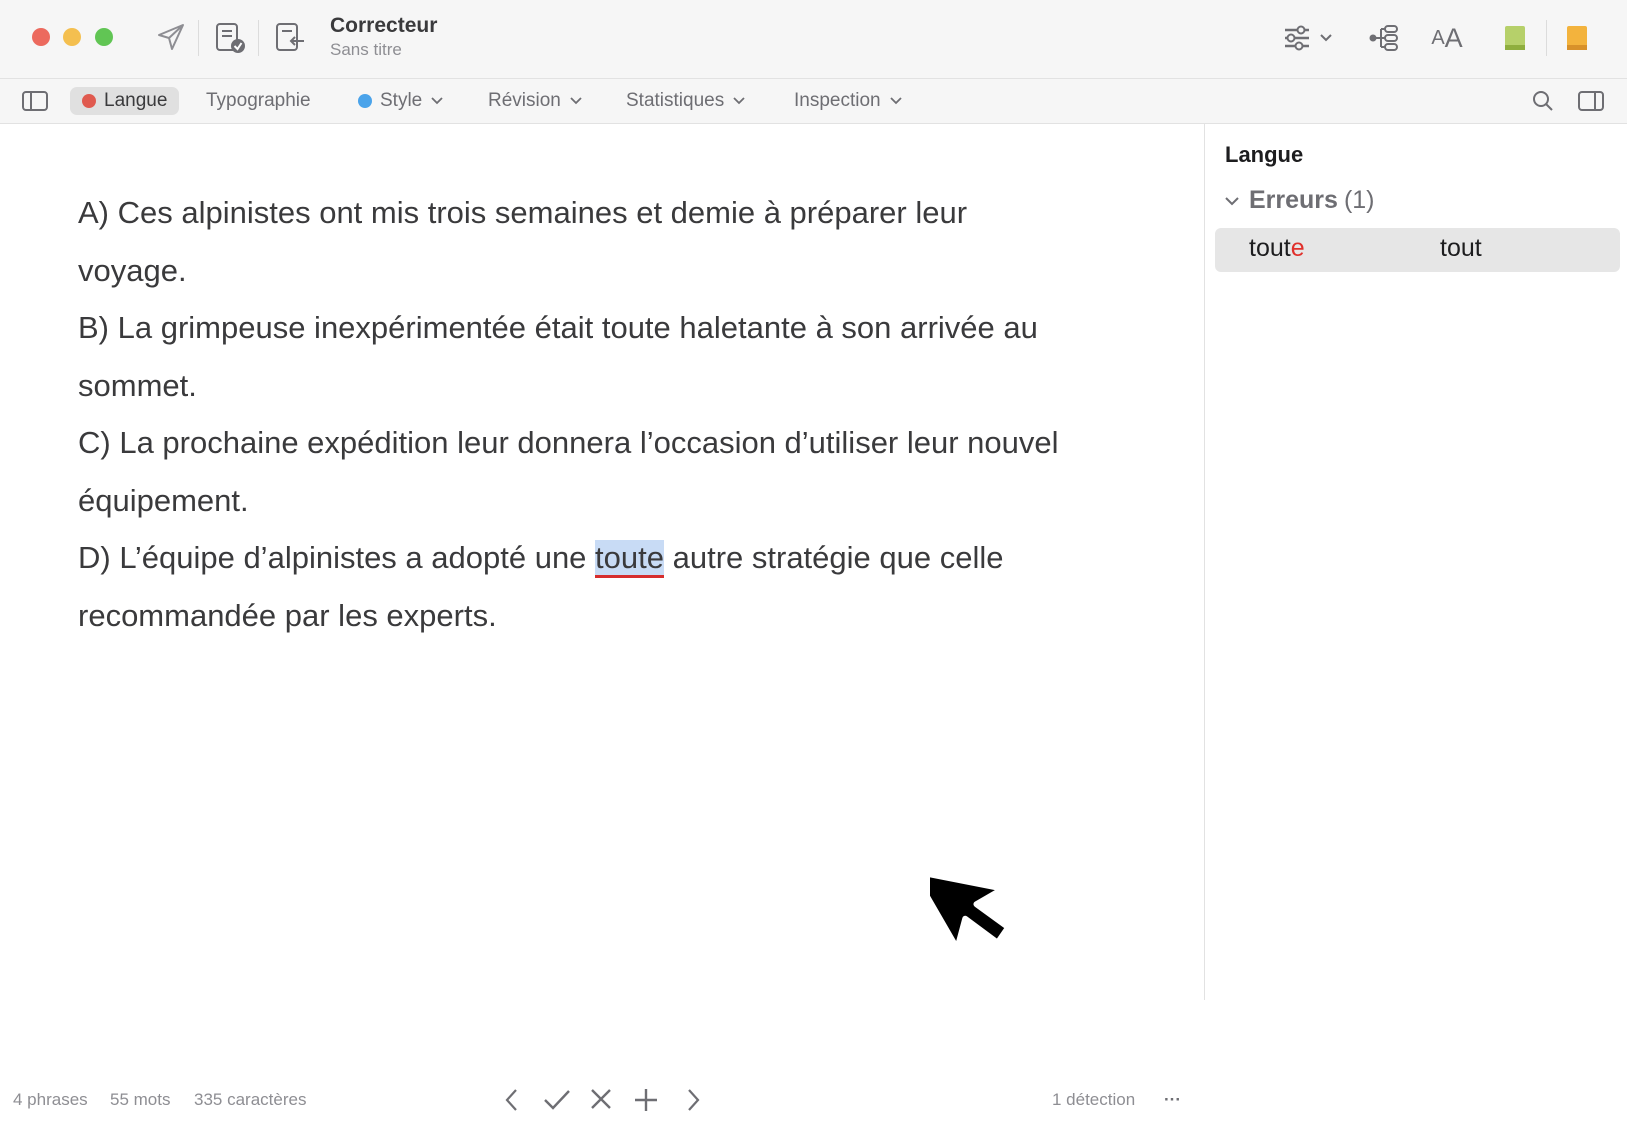 The height and width of the screenshot is (1124, 1627). What do you see at coordinates (72, 37) in the screenshot?
I see `minimize-window-button` at bounding box center [72, 37].